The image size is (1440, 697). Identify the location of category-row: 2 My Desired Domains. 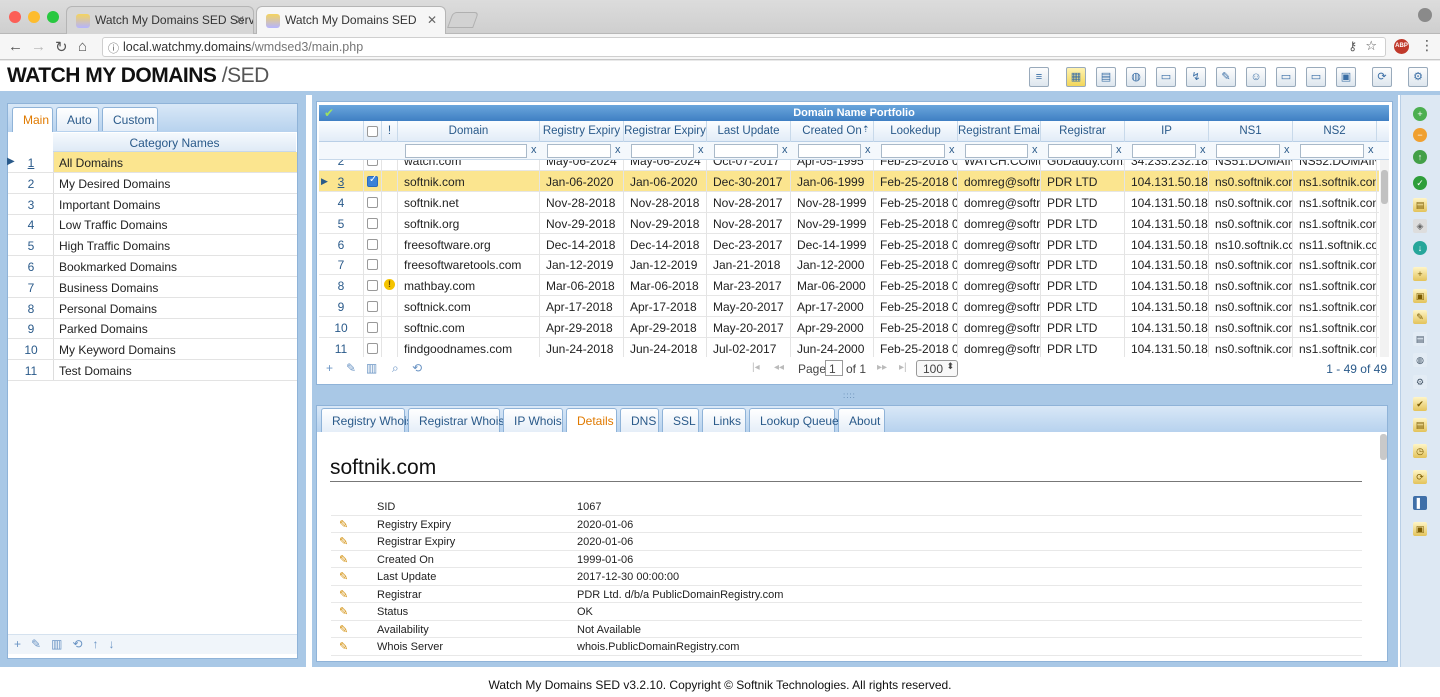
(152, 183).